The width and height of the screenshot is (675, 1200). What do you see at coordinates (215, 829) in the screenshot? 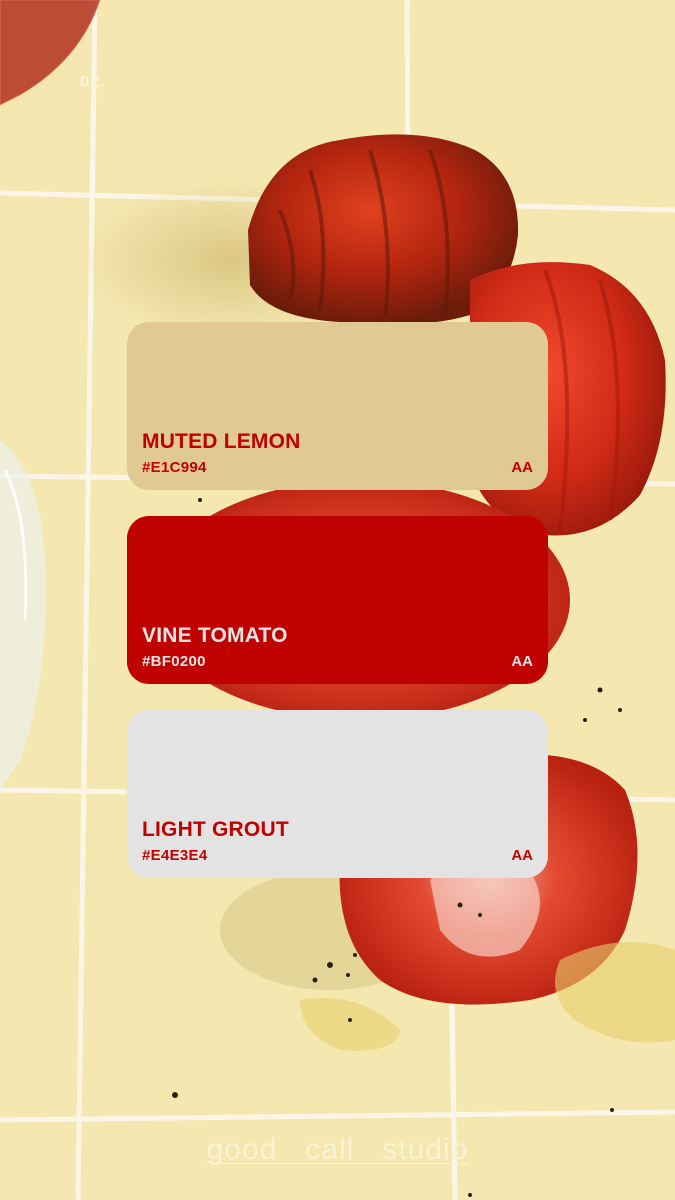
I see `swatch-name: LIGHT GROUT` at bounding box center [215, 829].